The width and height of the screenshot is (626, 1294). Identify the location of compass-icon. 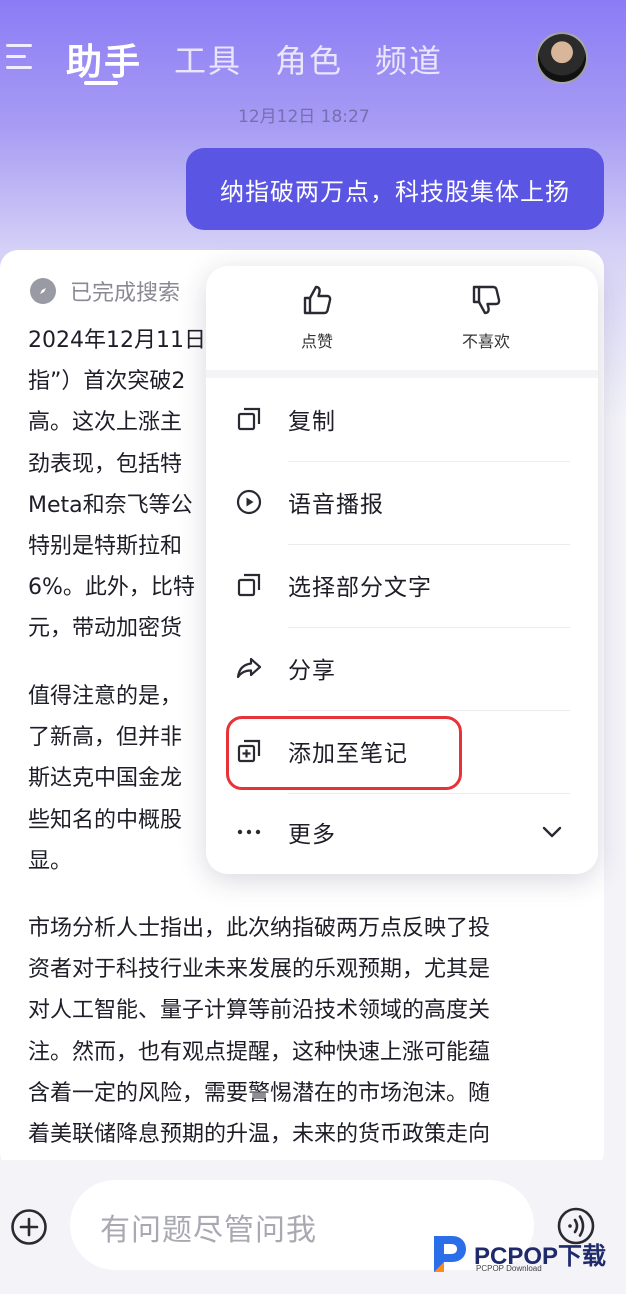
(43, 291).